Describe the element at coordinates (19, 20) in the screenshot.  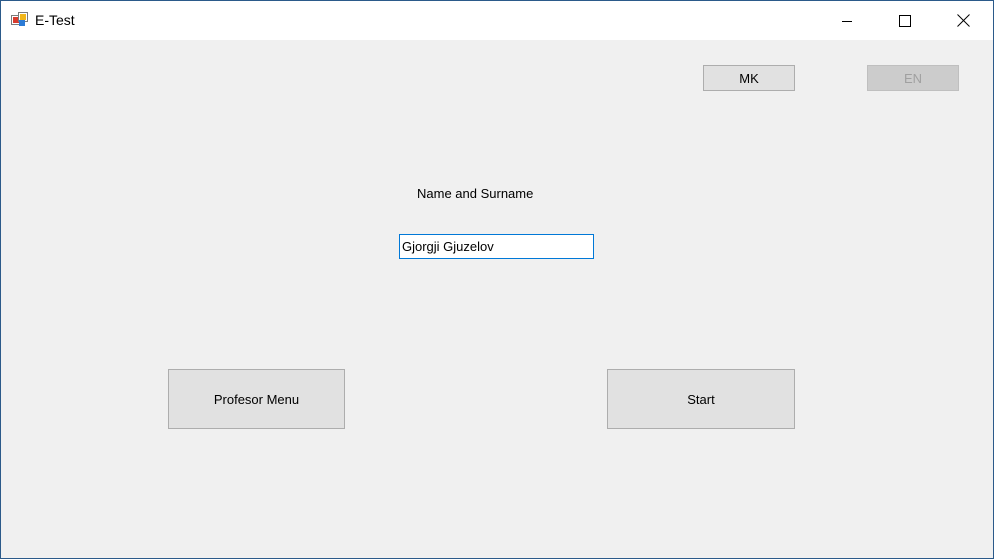
I see `app-icon` at that location.